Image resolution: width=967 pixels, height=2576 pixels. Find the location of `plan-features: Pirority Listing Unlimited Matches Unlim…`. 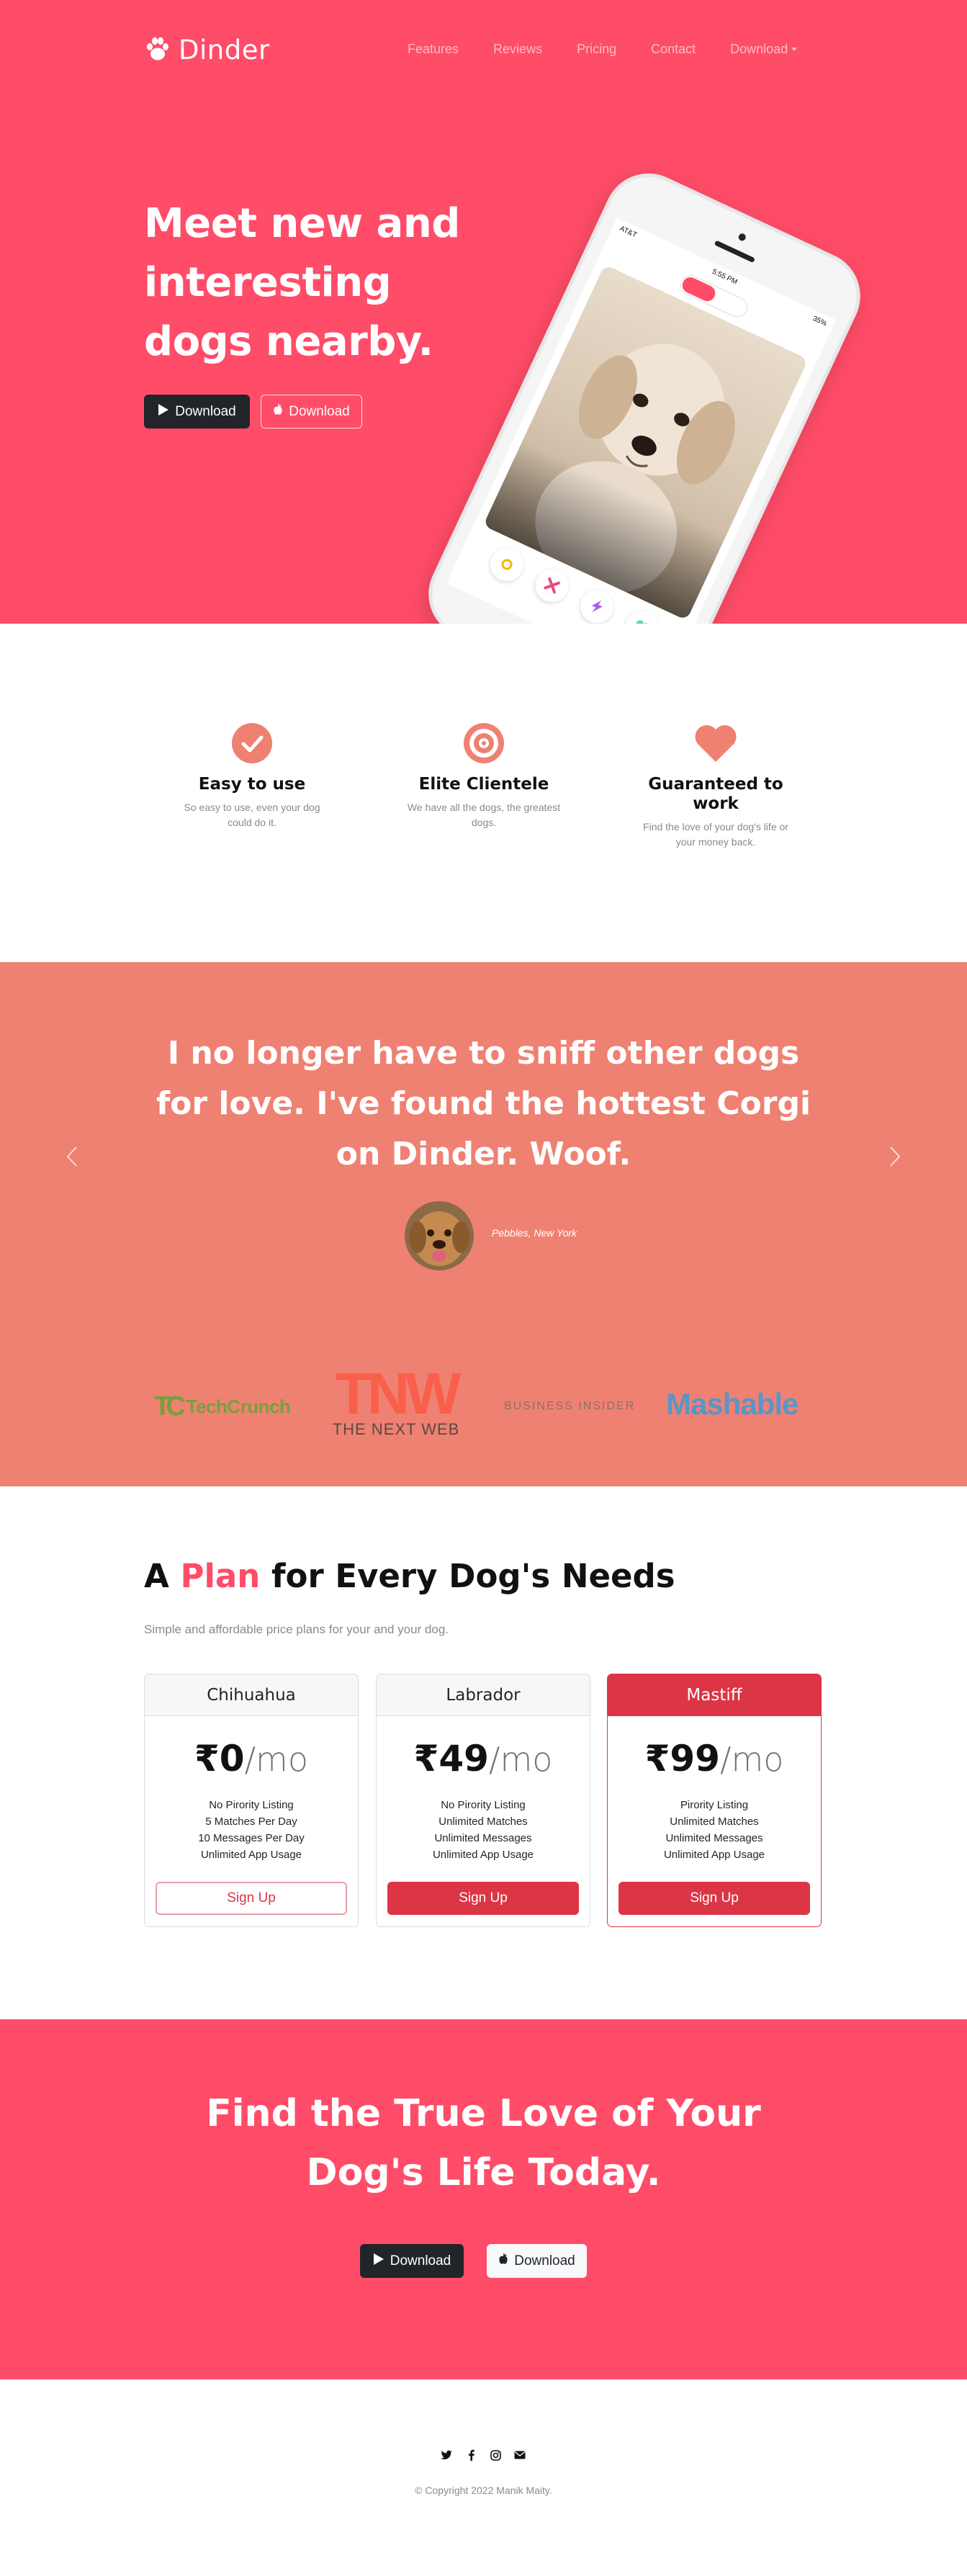

plan-features: Pirority Listing Unlimited Matches Unlim… is located at coordinates (715, 1830).